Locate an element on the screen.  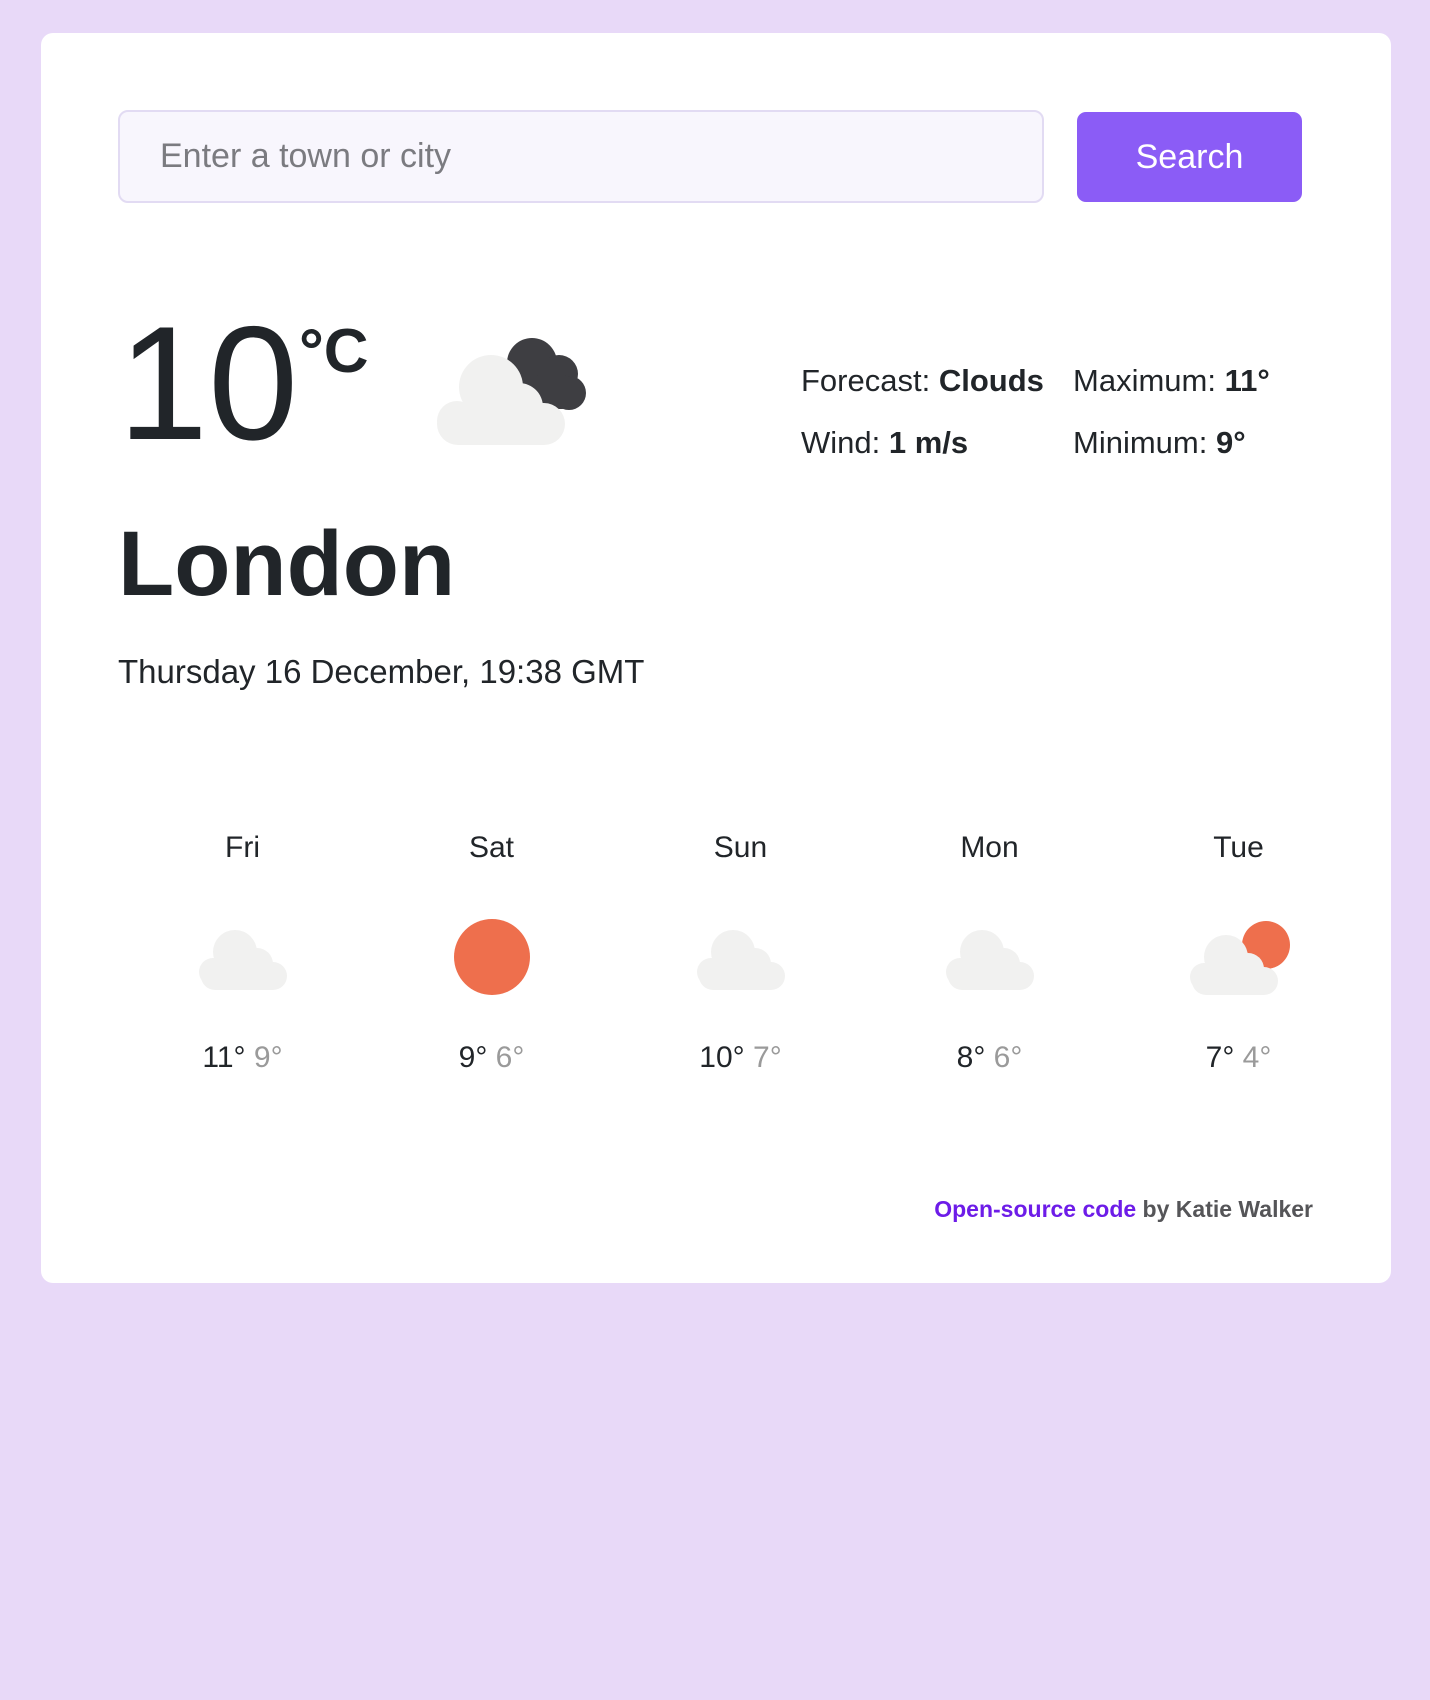
forecast-min: 7° is located at coordinates (767, 1057).